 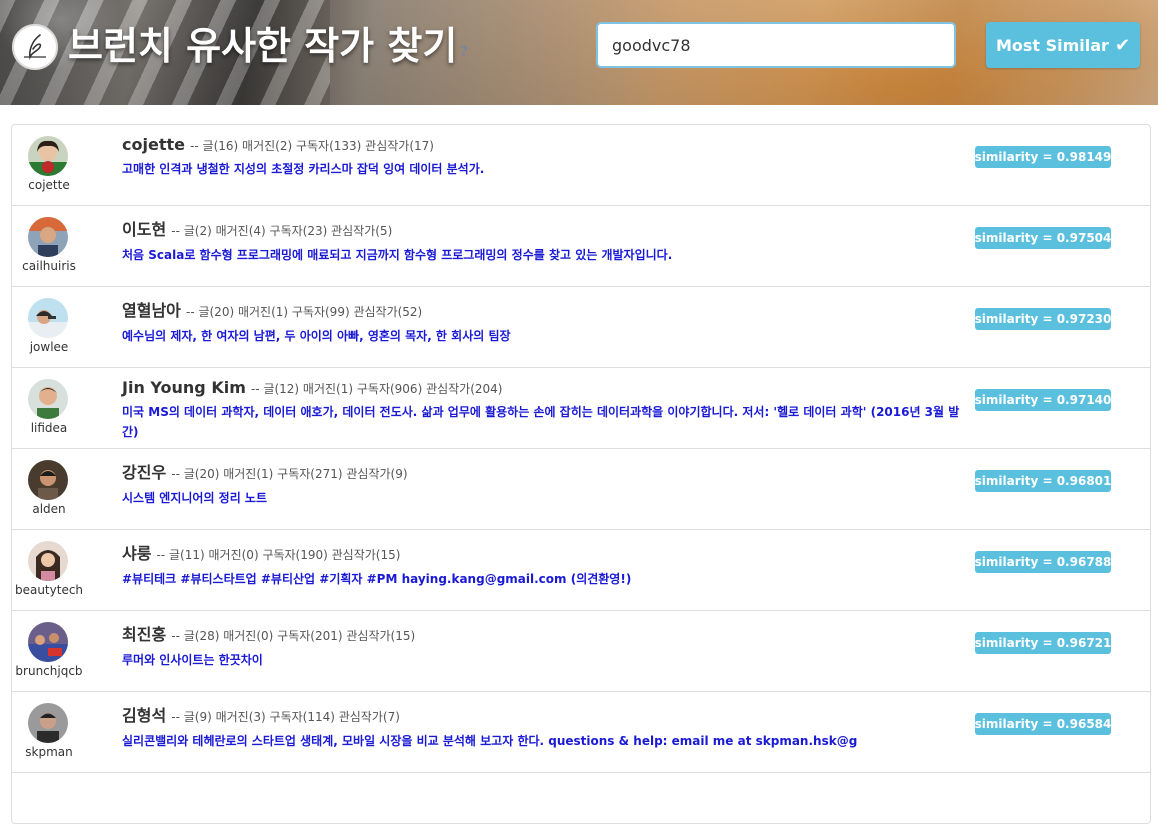 What do you see at coordinates (278, 555) in the screenshot?
I see `author-stats: -- 글(11) 매거진(0) 구독자(190) 관심작가(15)` at bounding box center [278, 555].